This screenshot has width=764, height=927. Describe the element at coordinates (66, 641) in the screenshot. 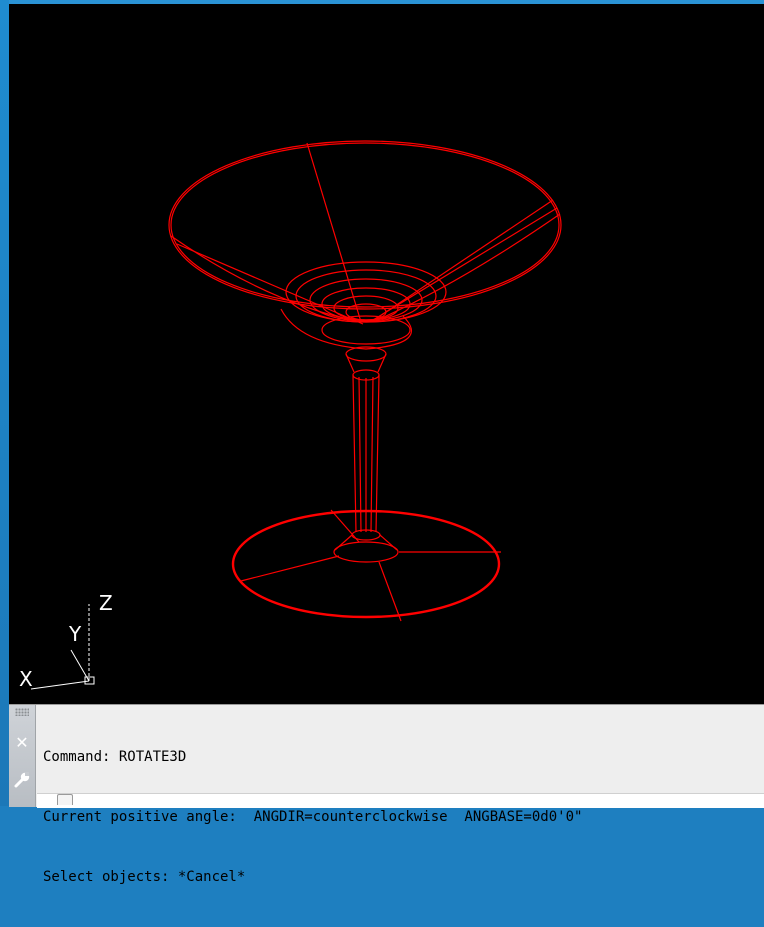

I see `ucs-icon: X Y Z` at that location.